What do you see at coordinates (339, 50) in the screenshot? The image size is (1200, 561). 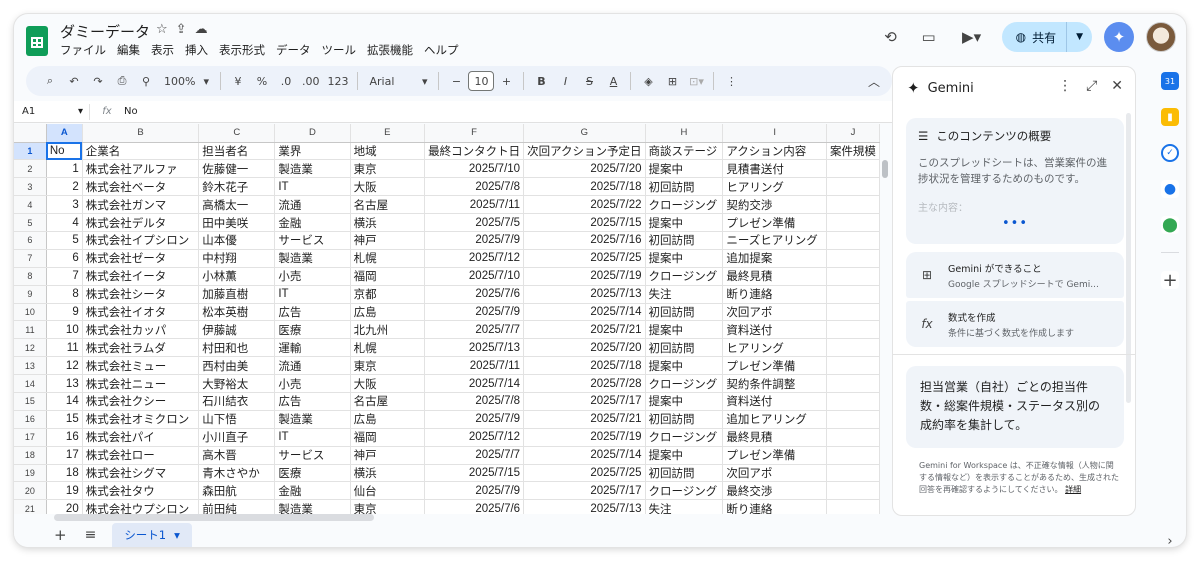 I see `menu-item: ツール` at bounding box center [339, 50].